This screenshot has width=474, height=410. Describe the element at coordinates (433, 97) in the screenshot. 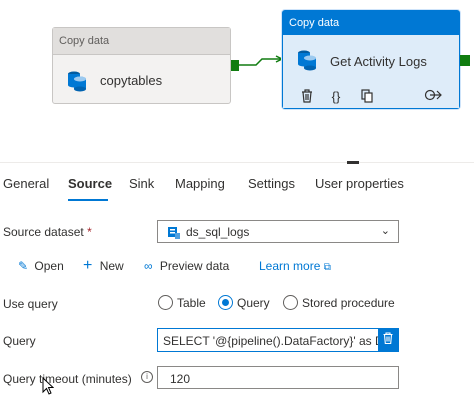

I see `output-icon` at that location.